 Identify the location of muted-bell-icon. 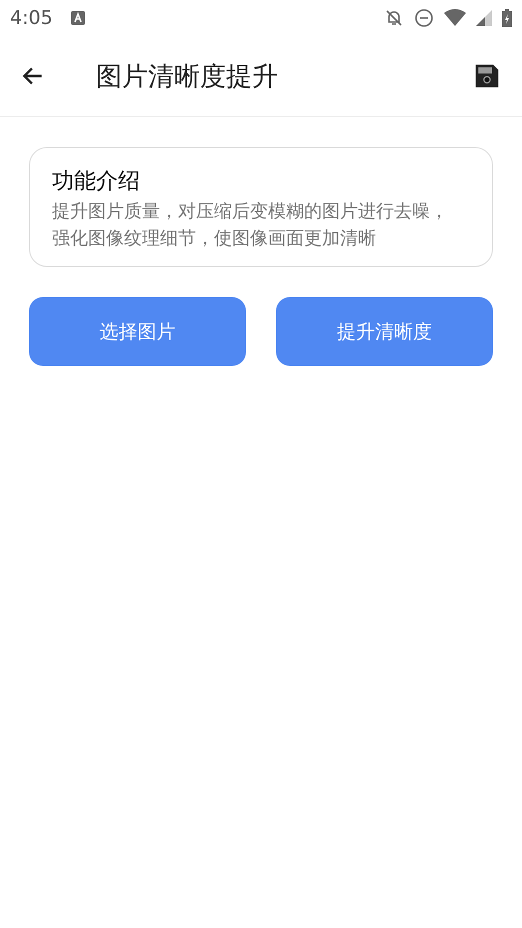
(394, 18).